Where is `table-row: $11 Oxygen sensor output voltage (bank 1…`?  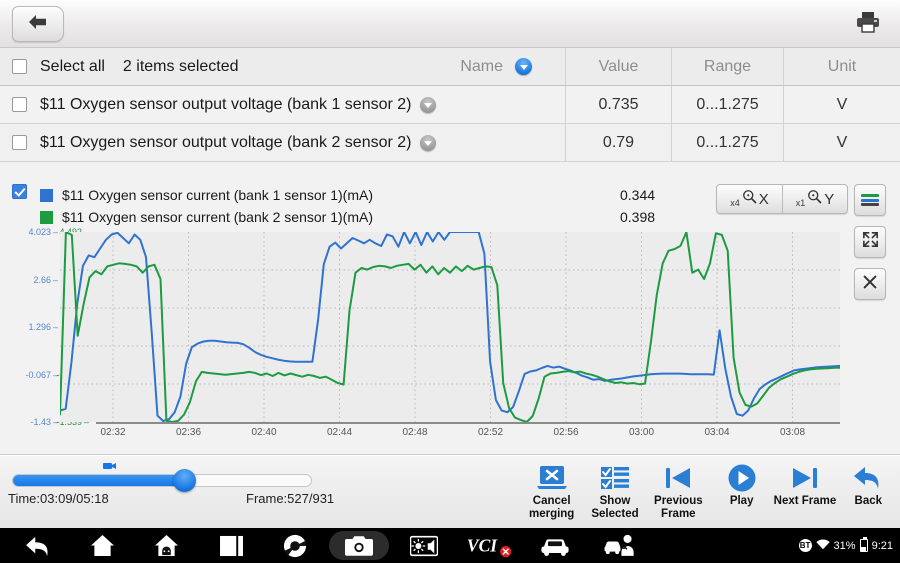 table-row: $11 Oxygen sensor output voltage (bank 1… is located at coordinates (450, 105).